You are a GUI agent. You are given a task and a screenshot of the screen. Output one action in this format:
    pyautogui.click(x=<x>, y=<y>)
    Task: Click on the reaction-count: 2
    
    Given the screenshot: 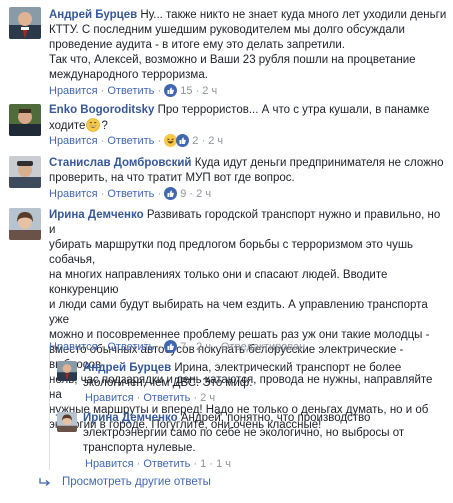 What is the action you would take?
    pyautogui.click(x=195, y=141)
    